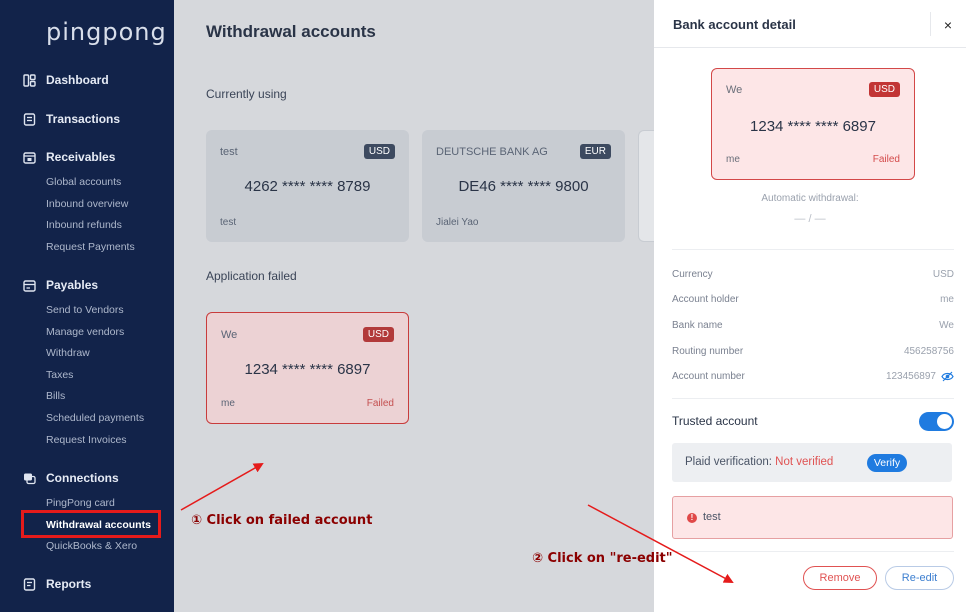 This screenshot has width=966, height=612. I want to click on sidebar-item-label: Dashboard, so click(77, 80).